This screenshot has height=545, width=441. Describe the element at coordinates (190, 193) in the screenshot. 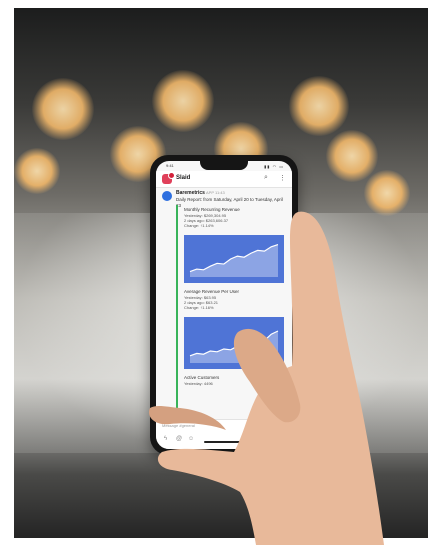

I see `app-name: Baremetrics` at that location.